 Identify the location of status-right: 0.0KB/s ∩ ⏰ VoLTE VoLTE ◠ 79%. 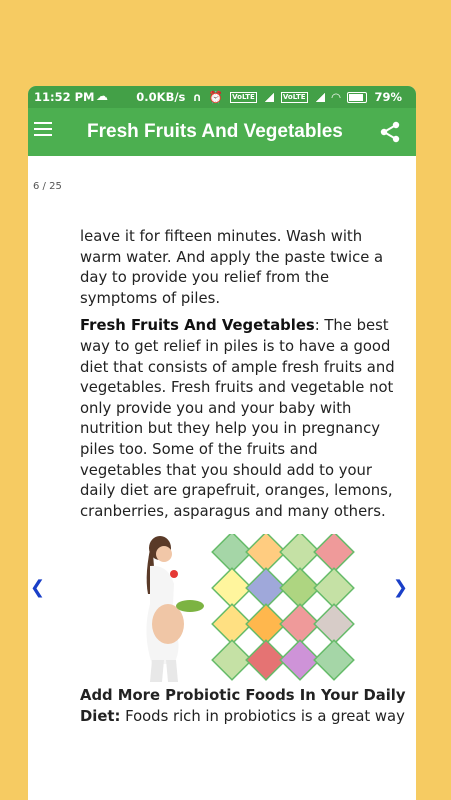
(267, 97).